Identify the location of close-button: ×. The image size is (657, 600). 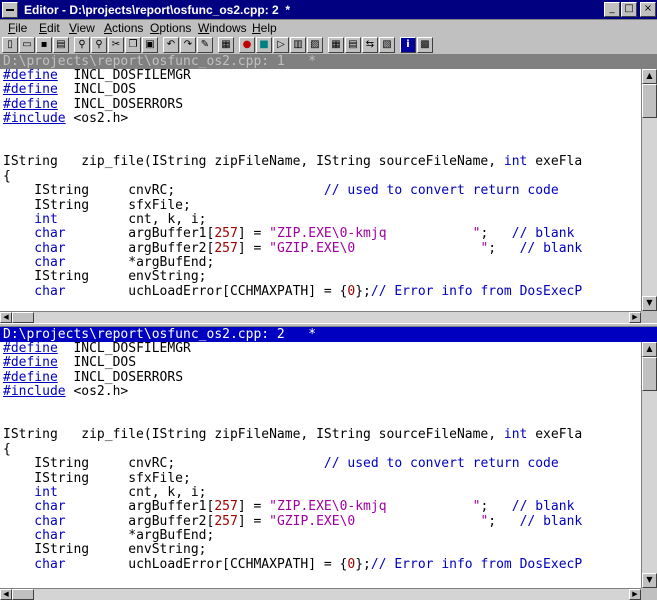
(648, 9).